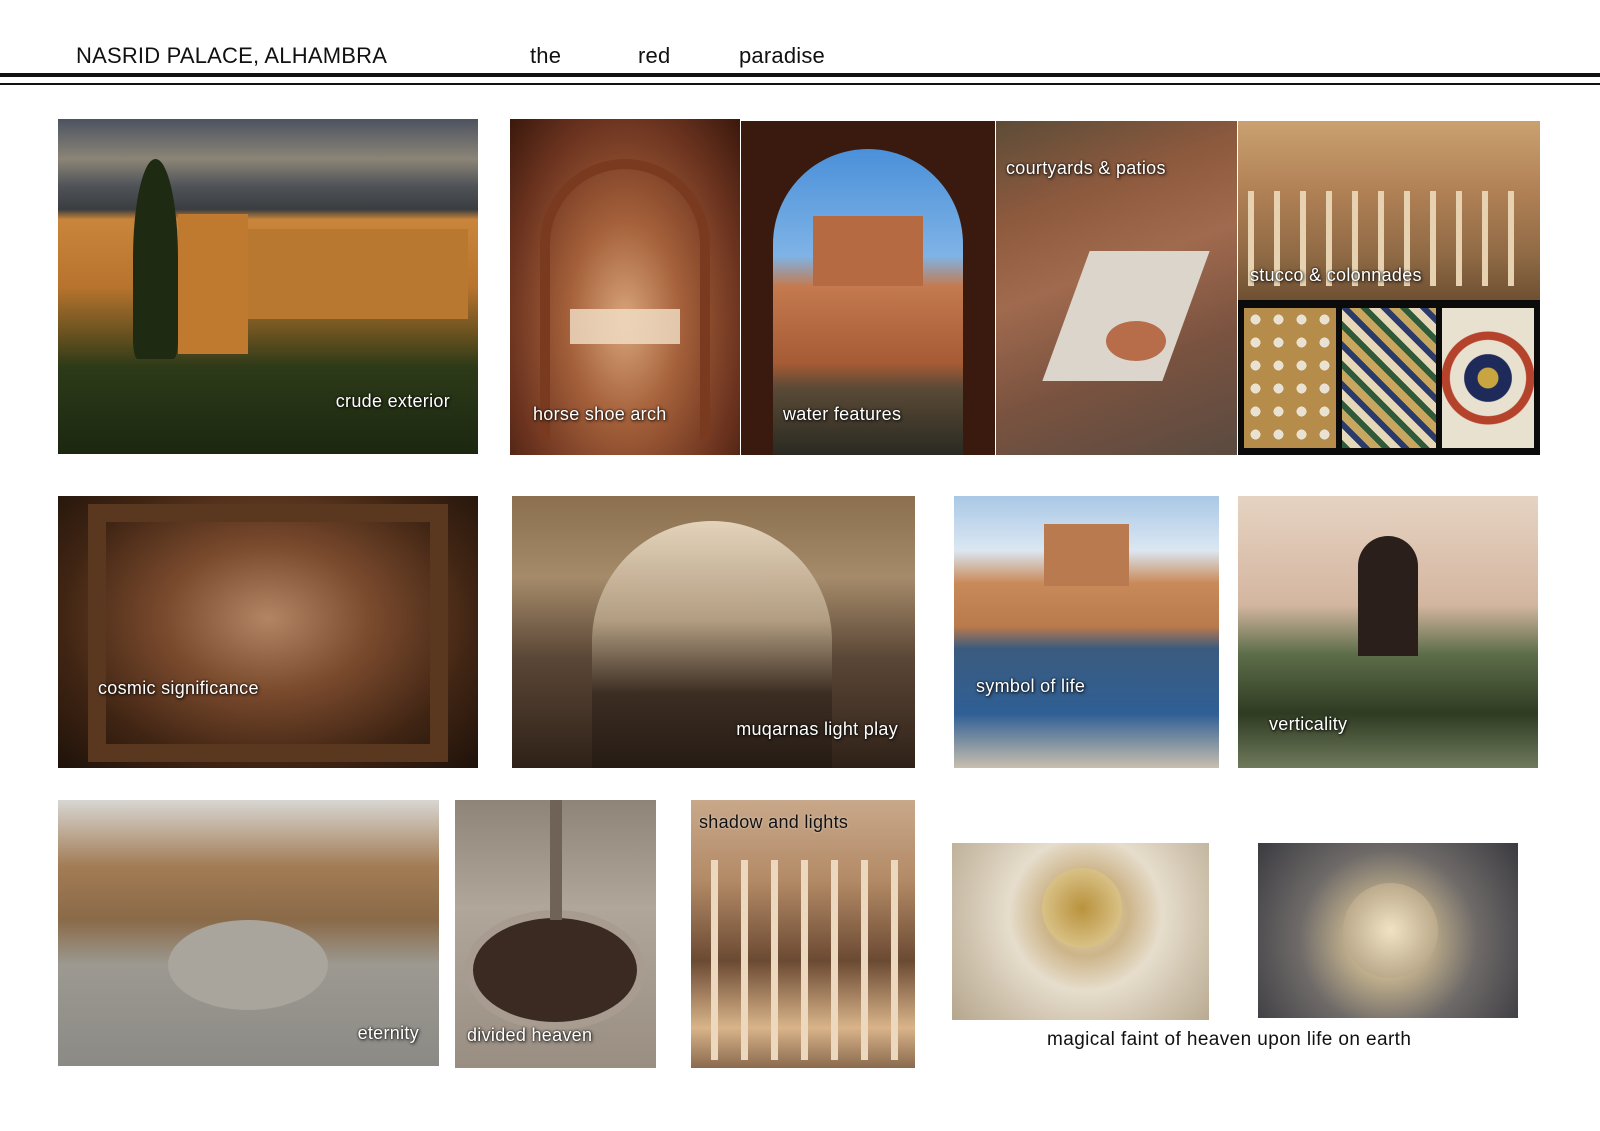 The image size is (1600, 1131). What do you see at coordinates (555, 970) in the screenshot?
I see `round-basin-shape` at bounding box center [555, 970].